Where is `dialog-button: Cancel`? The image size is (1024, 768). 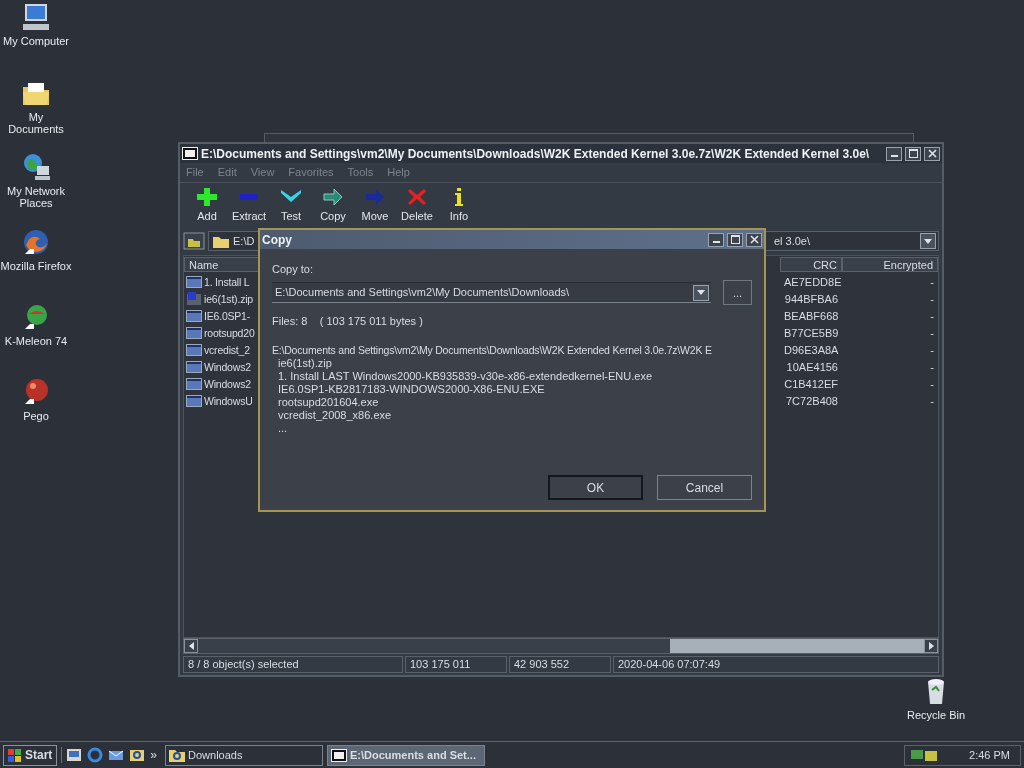
dialog-button: Cancel is located at coordinates (704, 487).